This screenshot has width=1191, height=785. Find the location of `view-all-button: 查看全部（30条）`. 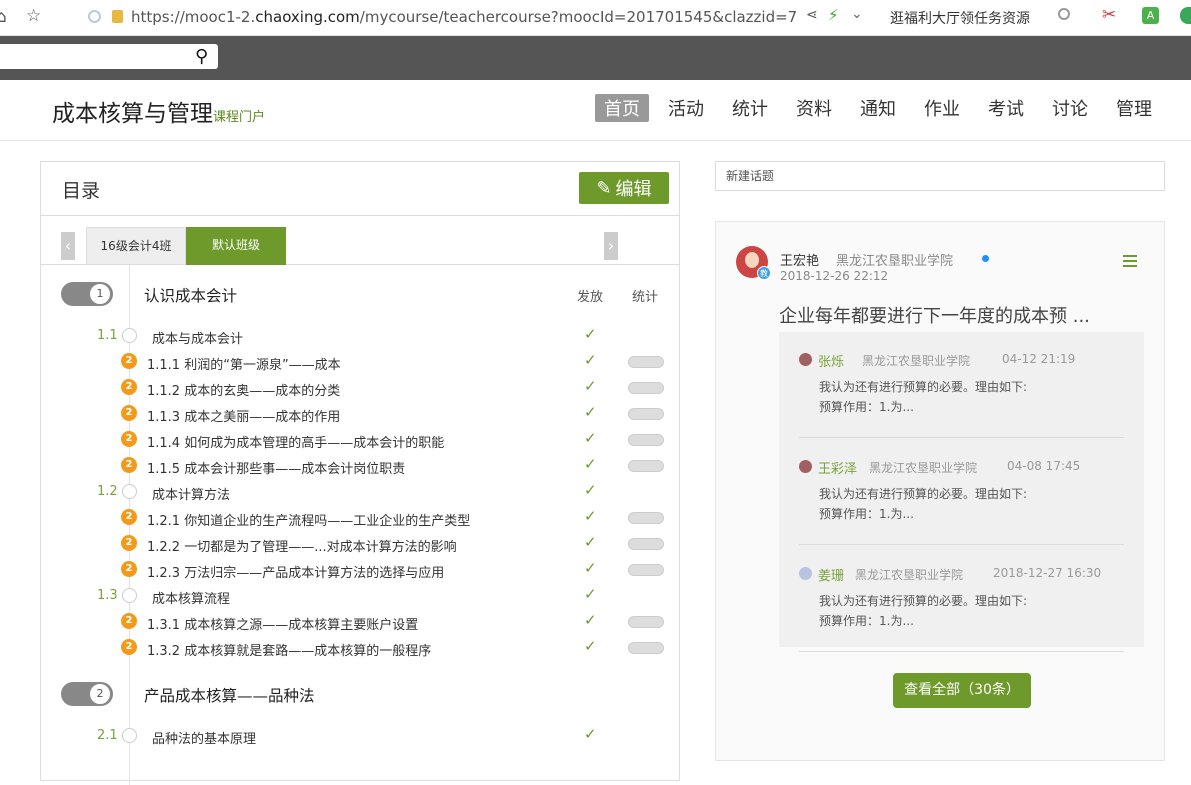

view-all-button: 查看全部（30条） is located at coordinates (962, 690).